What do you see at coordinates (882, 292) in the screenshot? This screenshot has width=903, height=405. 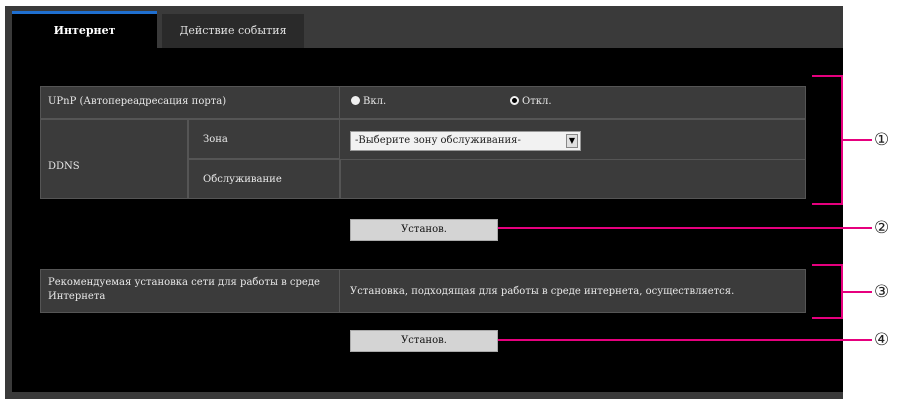 I see `callout-3: ③` at bounding box center [882, 292].